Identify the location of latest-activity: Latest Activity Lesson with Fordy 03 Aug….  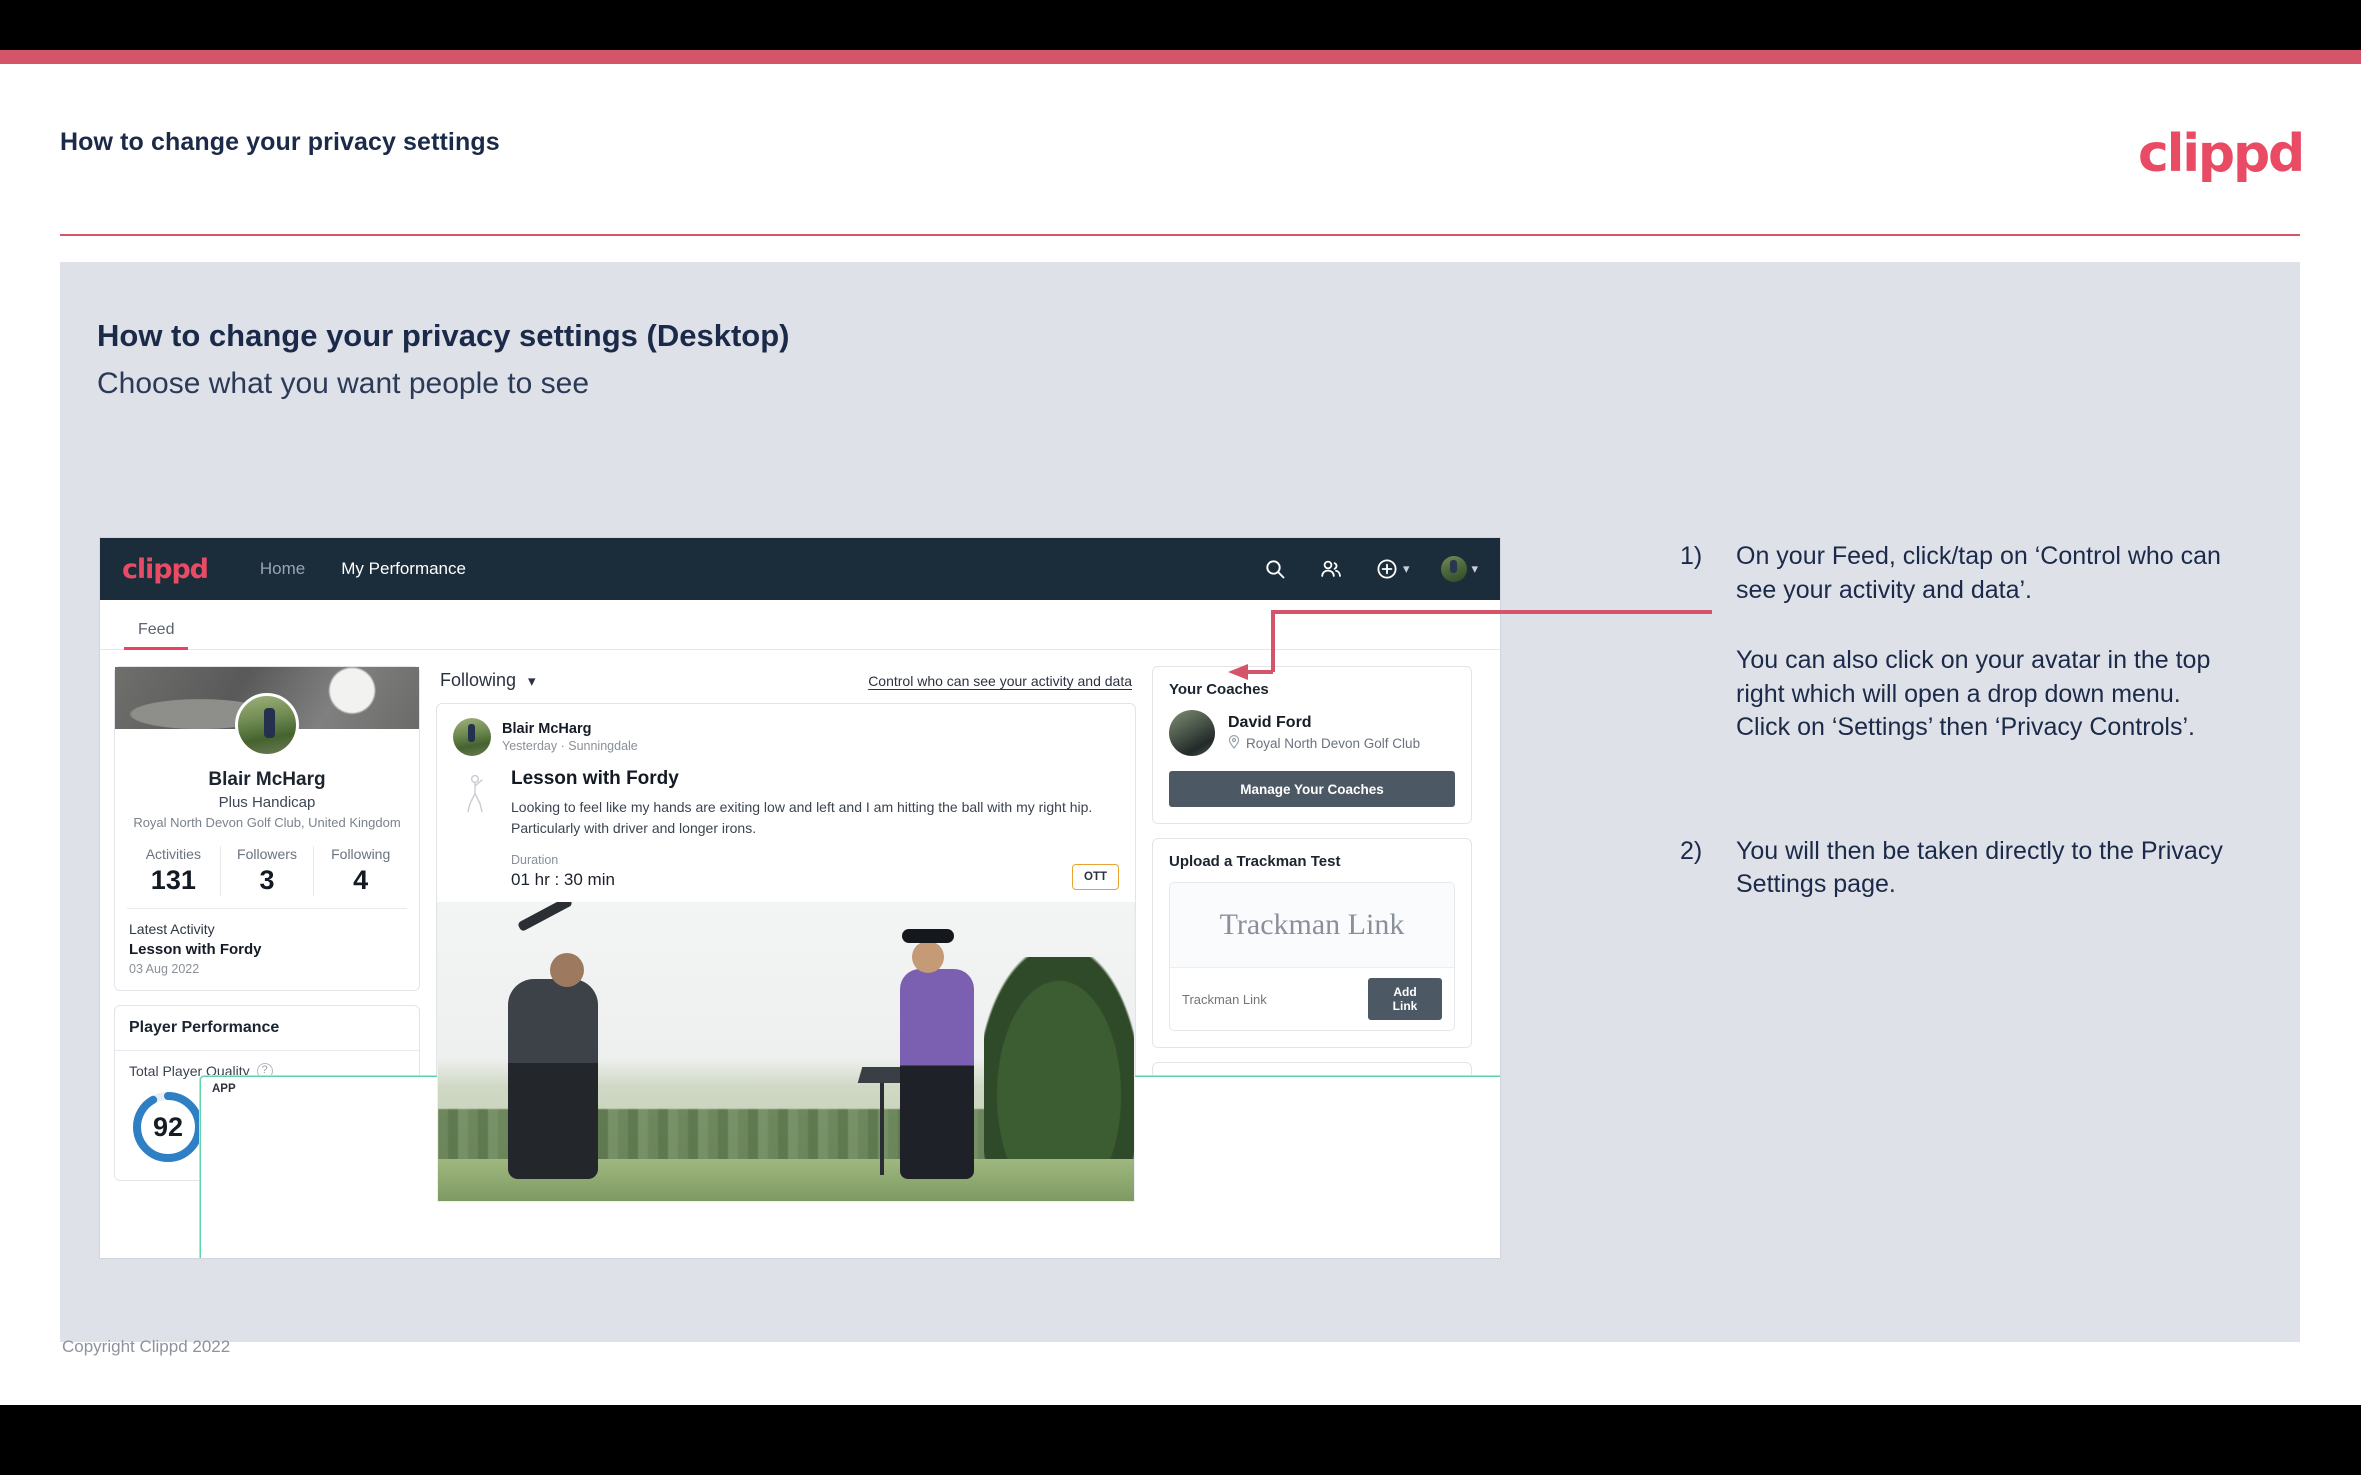
(267, 949).